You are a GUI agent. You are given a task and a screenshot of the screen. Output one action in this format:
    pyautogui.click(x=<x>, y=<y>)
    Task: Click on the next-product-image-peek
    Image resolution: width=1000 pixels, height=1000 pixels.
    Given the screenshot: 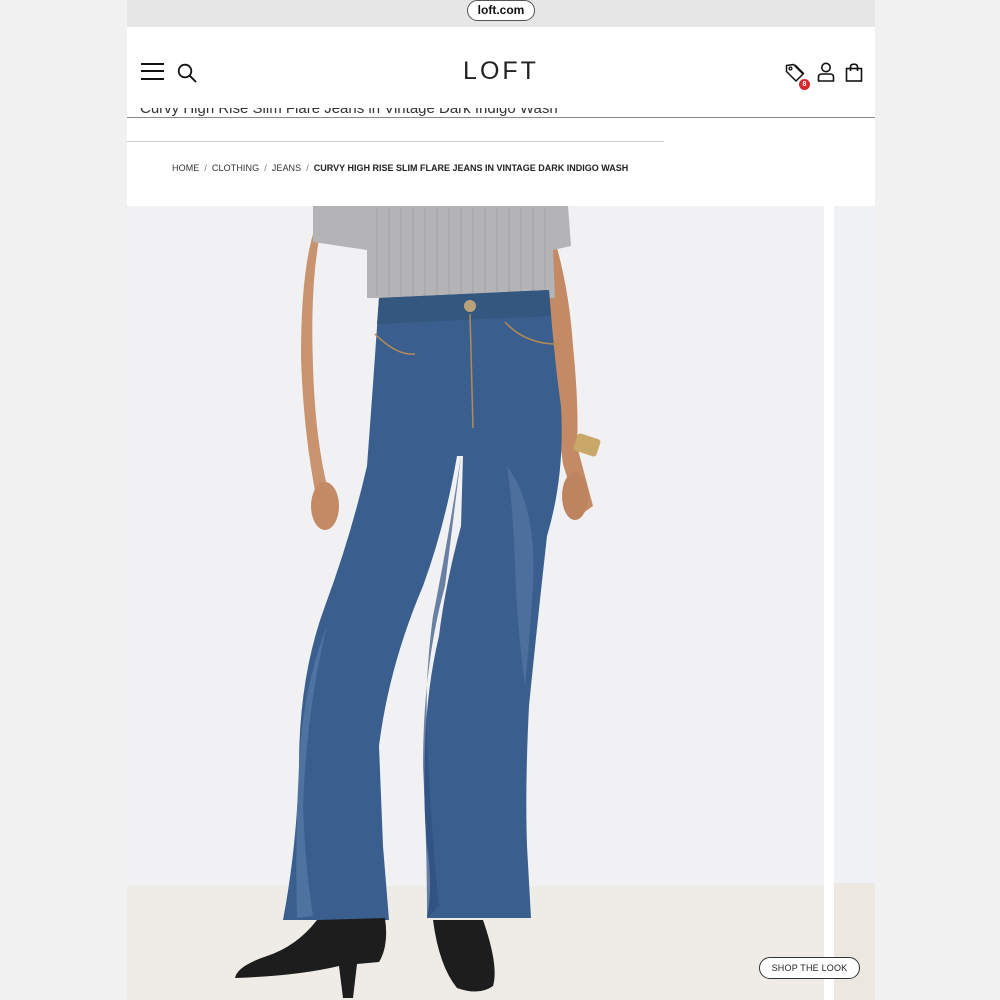 What is the action you would take?
    pyautogui.click(x=854, y=603)
    